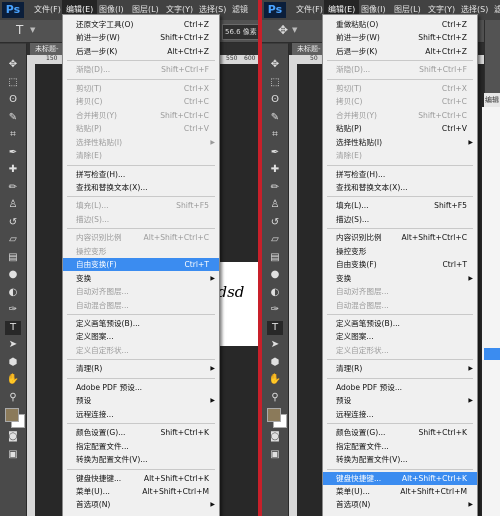 The width and height of the screenshot is (500, 516). What do you see at coordinates (400, 504) in the screenshot?
I see `menu-item: 首选项(N) ▶` at bounding box center [400, 504].